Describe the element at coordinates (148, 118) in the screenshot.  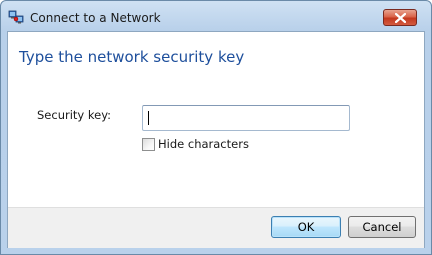
I see `text-caret` at that location.